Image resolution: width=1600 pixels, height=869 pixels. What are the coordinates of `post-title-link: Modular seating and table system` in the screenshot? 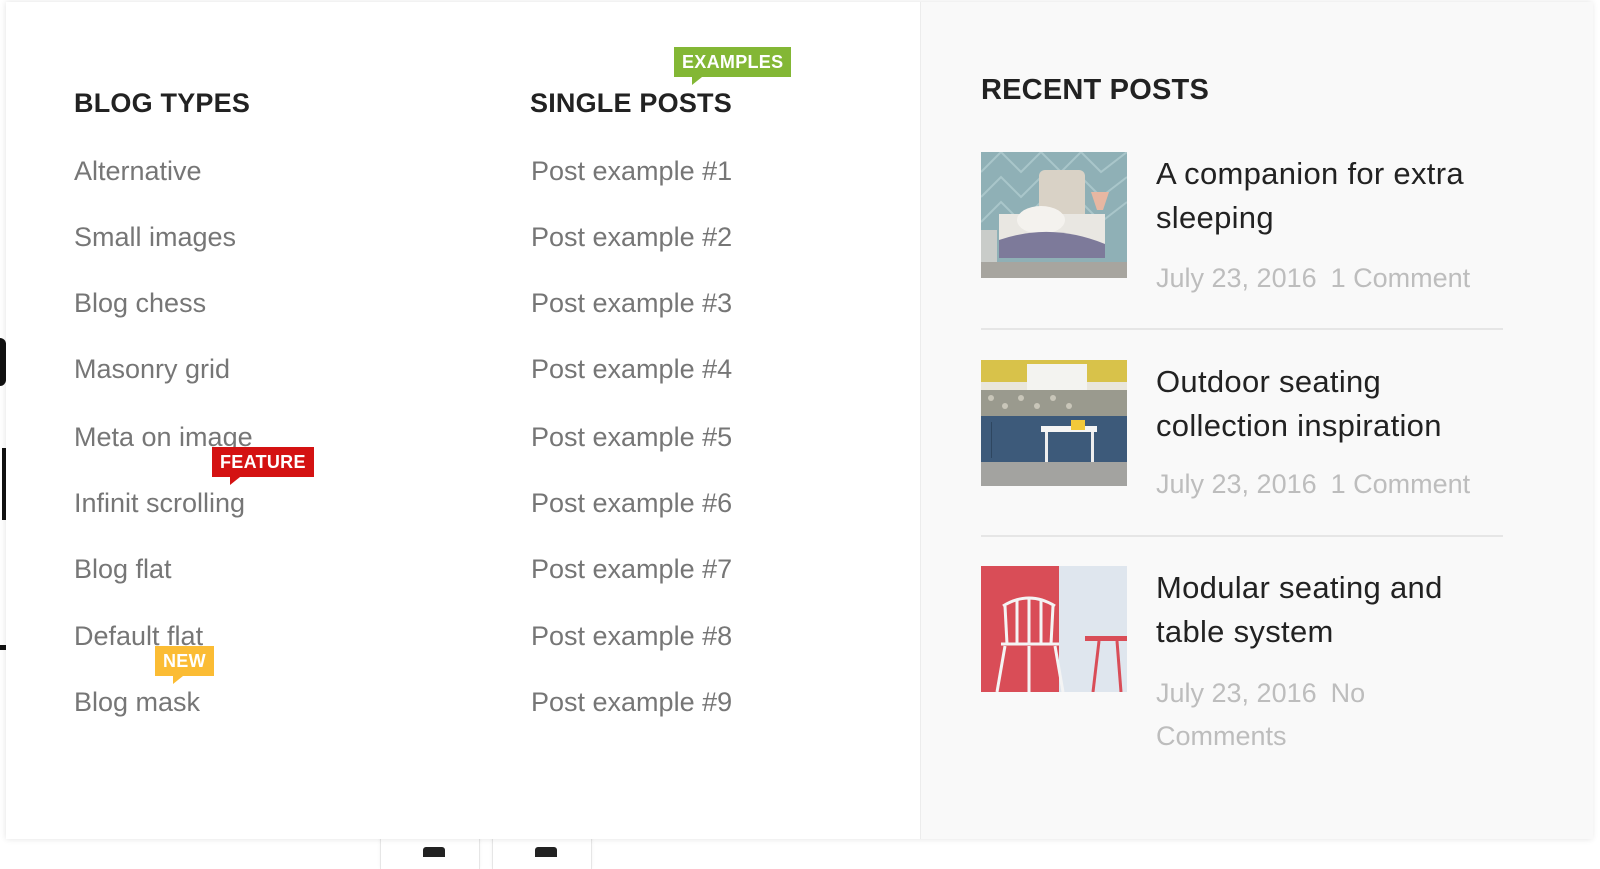 It's located at (1331, 610).